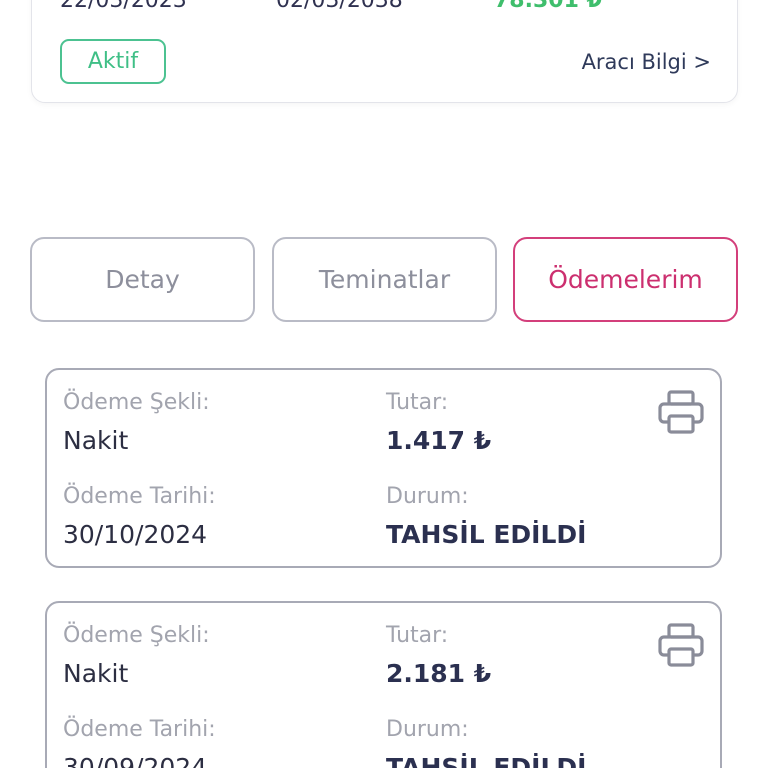 This screenshot has width=768, height=768. What do you see at coordinates (548, 6) in the screenshot?
I see `policy-amount: 78.301 ₺` at bounding box center [548, 6].